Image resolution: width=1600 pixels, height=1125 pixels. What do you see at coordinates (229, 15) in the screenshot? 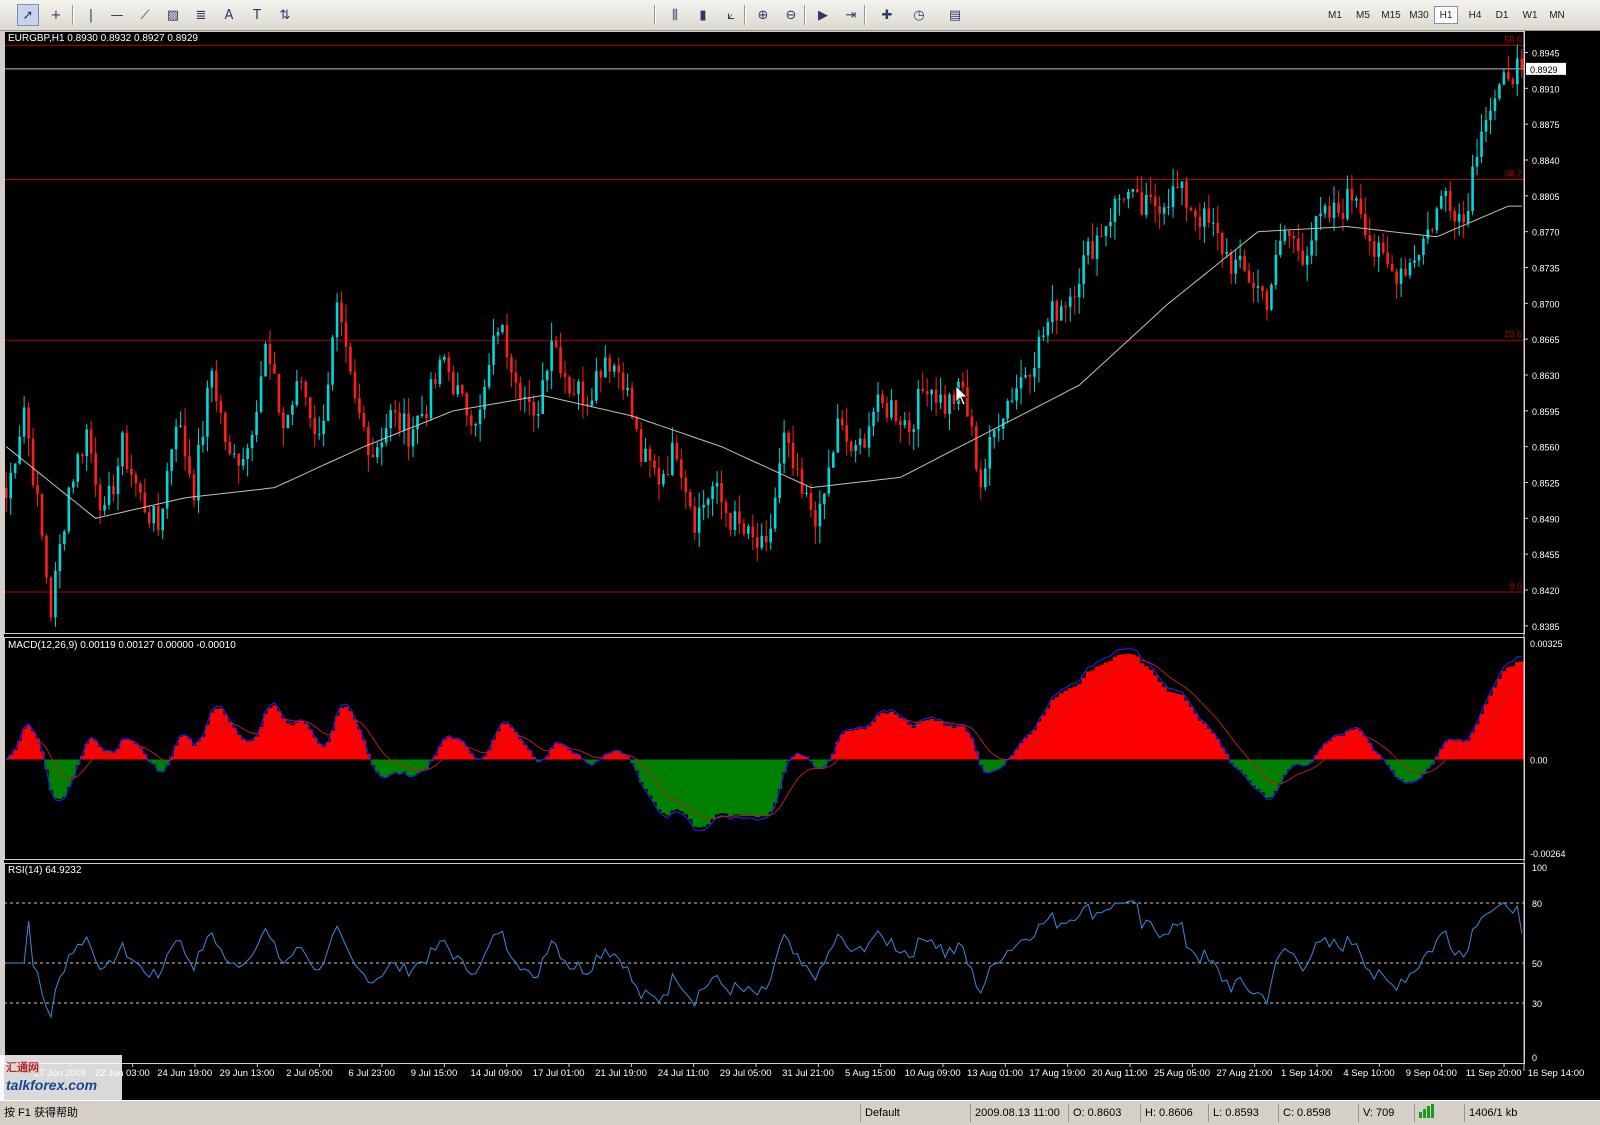
I see `text-icon: A` at bounding box center [229, 15].